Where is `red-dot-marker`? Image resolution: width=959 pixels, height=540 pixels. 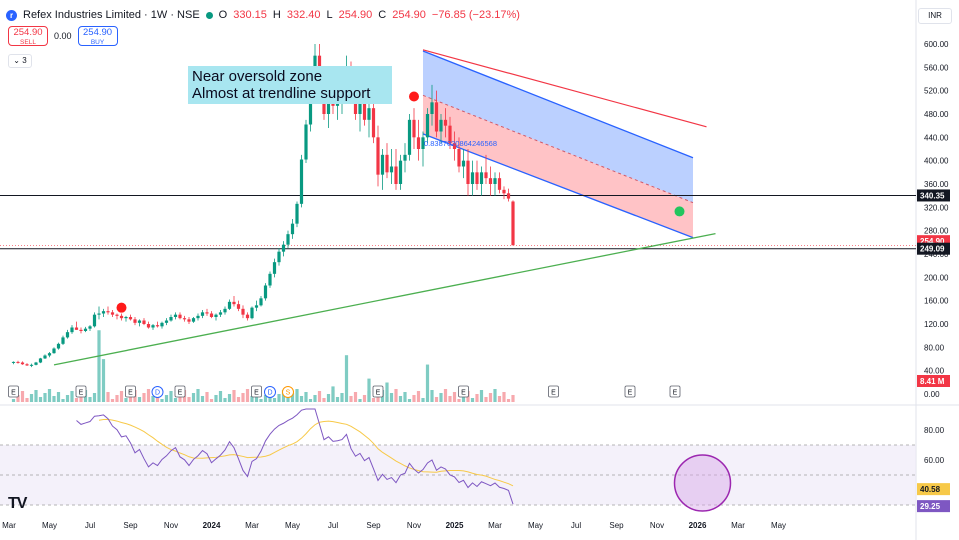
red-dot-marker is located at coordinates (414, 96).